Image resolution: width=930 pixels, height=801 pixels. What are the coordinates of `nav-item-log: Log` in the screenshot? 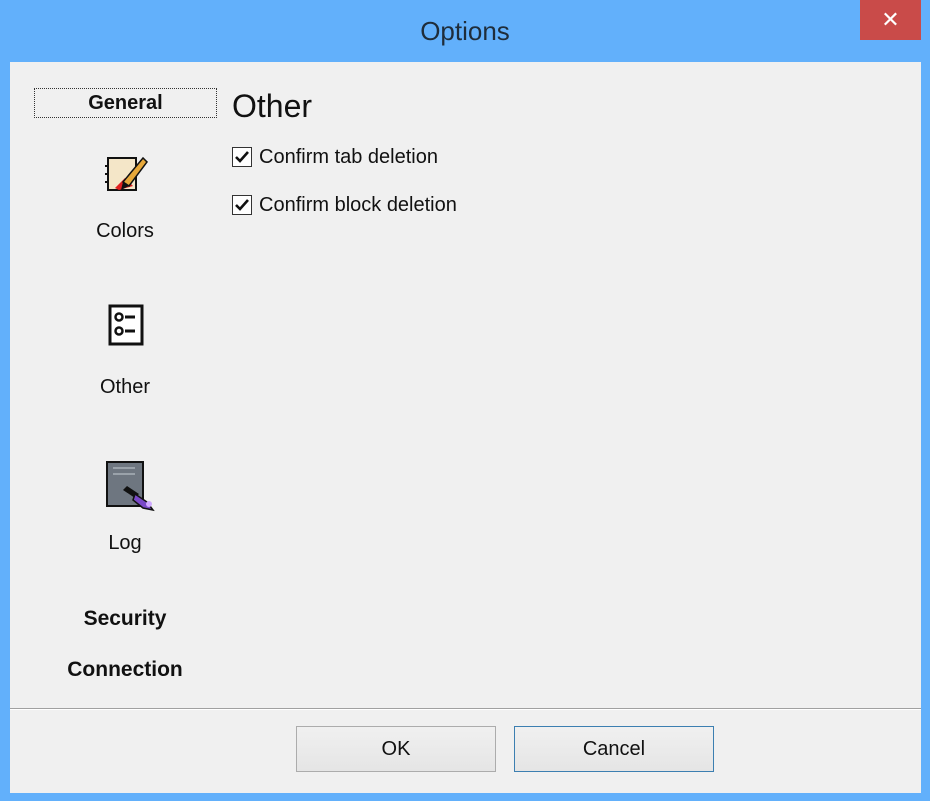 It's located at (125, 510).